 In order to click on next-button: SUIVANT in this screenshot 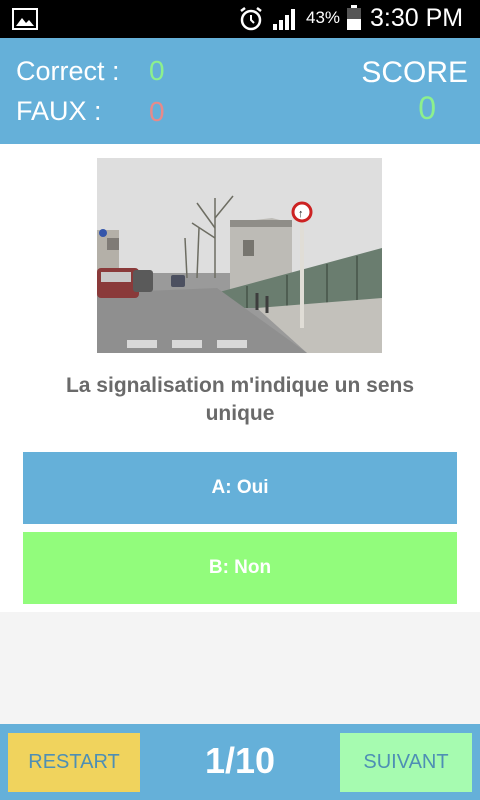, I will do `click(406, 762)`.